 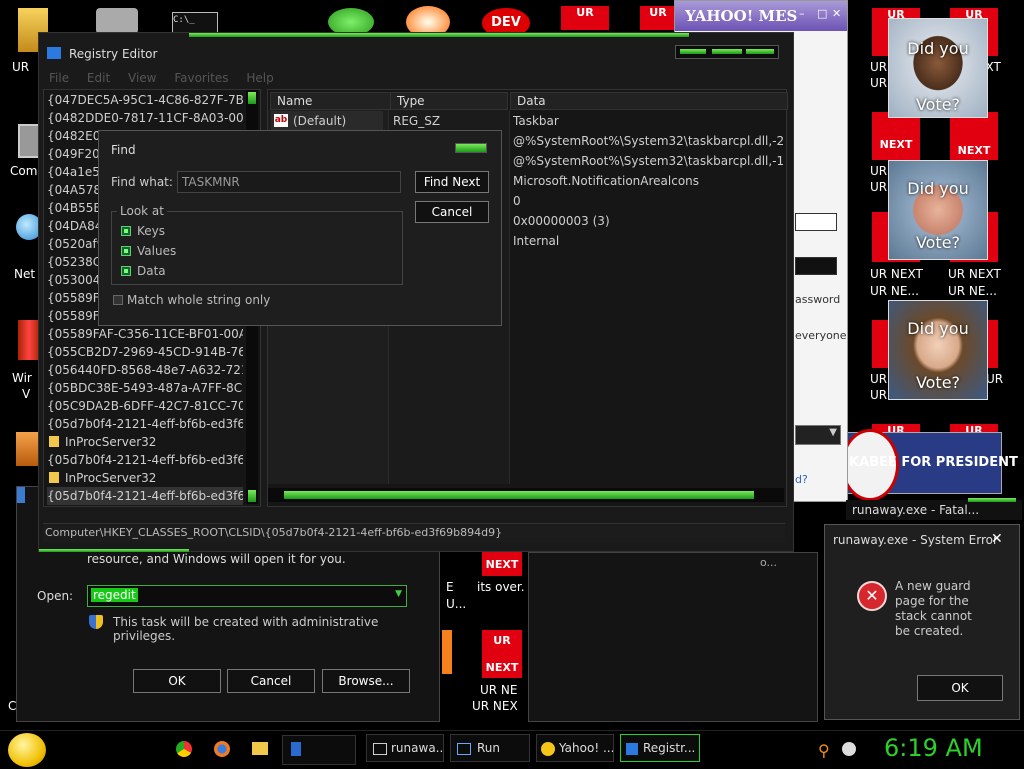 What do you see at coordinates (145, 370) in the screenshot?
I see `tree-item: {056440FD-8568-48e7-A632-7215` at bounding box center [145, 370].